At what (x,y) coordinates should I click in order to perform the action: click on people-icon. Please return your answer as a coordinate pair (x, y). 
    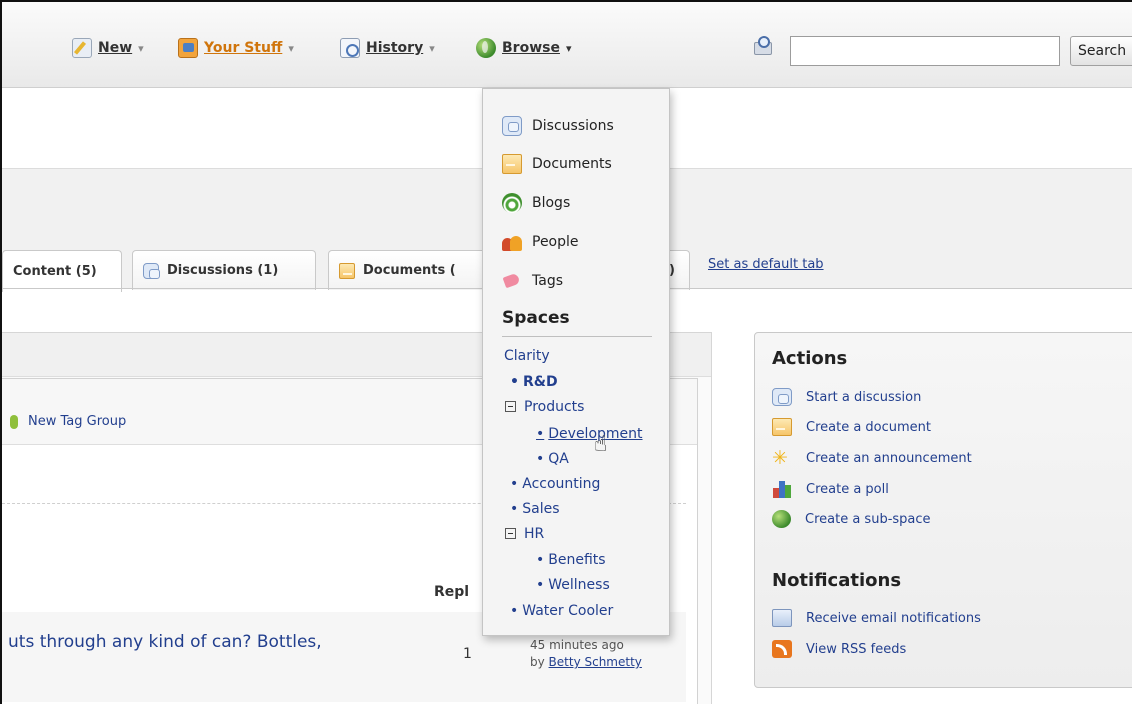
    Looking at the image, I should click on (512, 242).